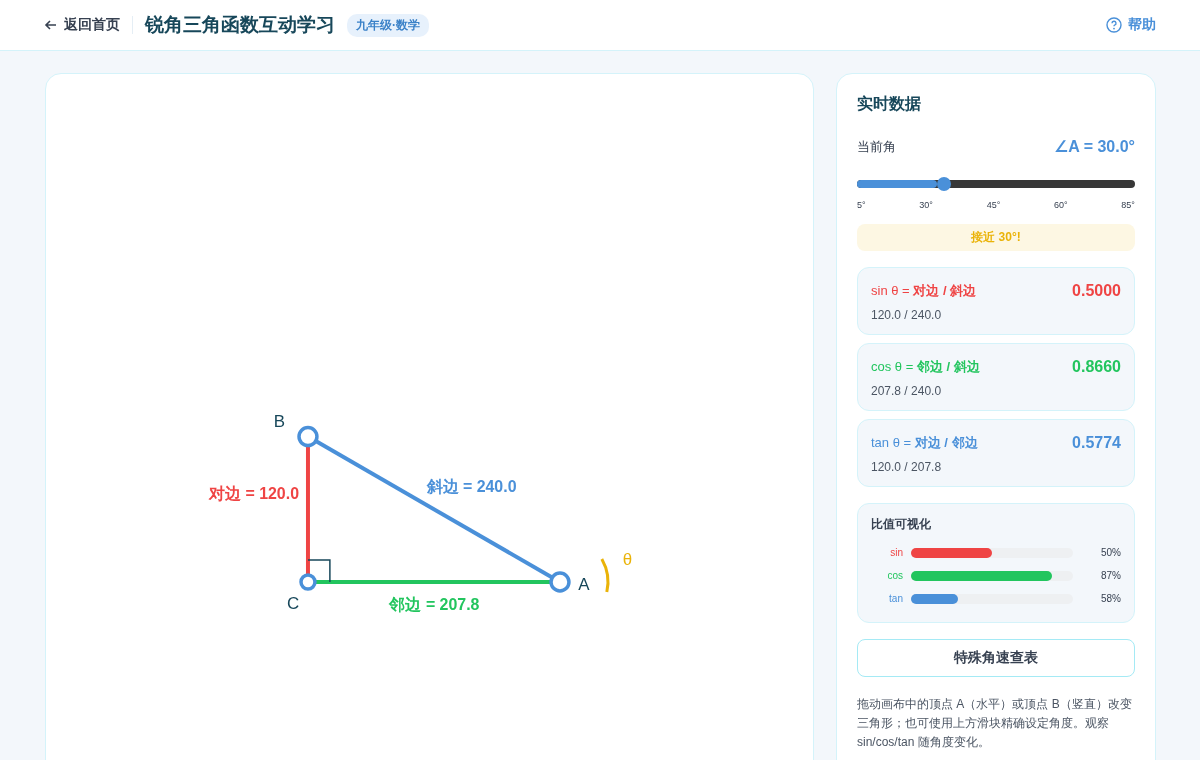 This screenshot has width=1200, height=760. What do you see at coordinates (1114, 25) in the screenshot?
I see `help-icon` at bounding box center [1114, 25].